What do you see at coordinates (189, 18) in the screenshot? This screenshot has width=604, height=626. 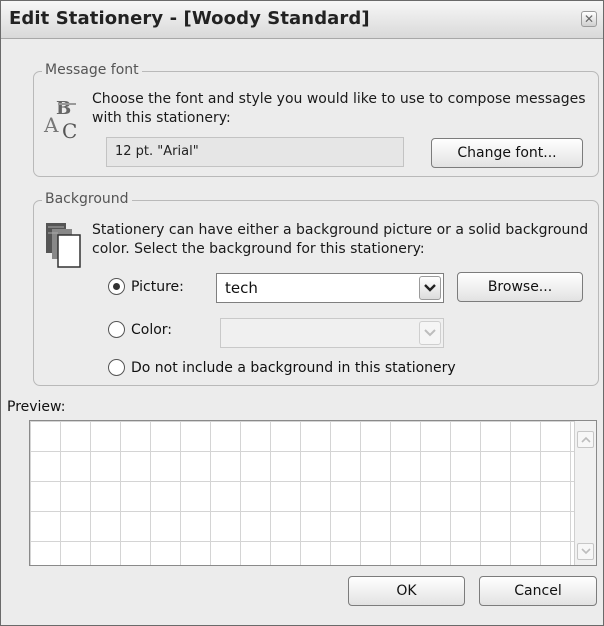 I see `window-title: Edit Stationery - [Woody Standard]` at bounding box center [189, 18].